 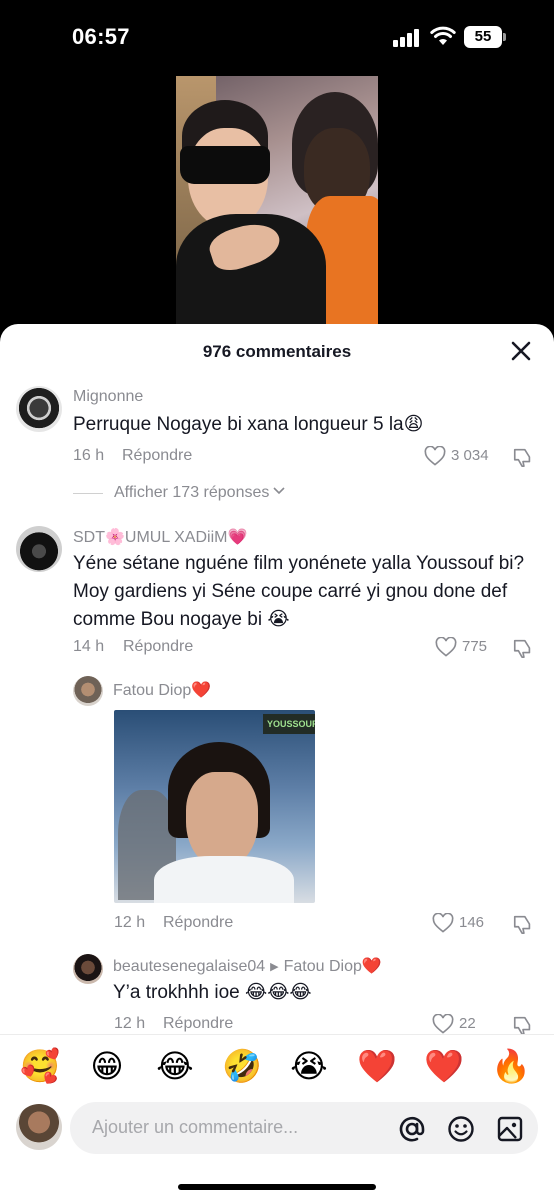 I want to click on emoji-button: 🤣, so click(x=242, y=1066).